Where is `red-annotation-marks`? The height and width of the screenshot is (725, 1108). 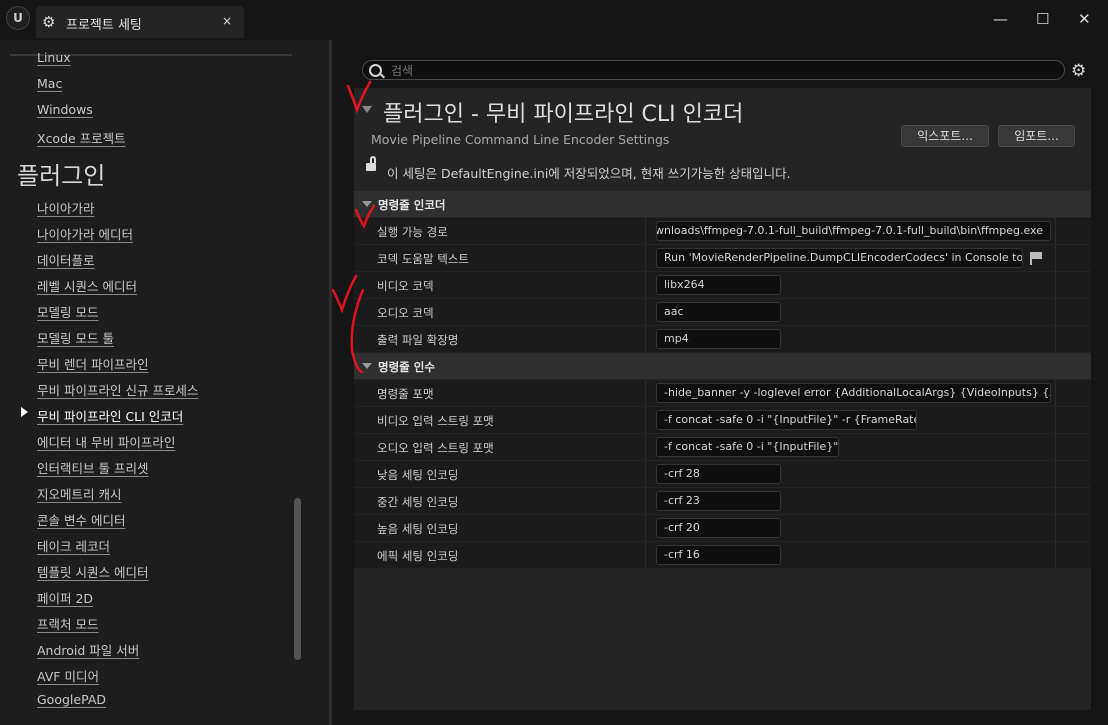 red-annotation-marks is located at coordinates (353, 227).